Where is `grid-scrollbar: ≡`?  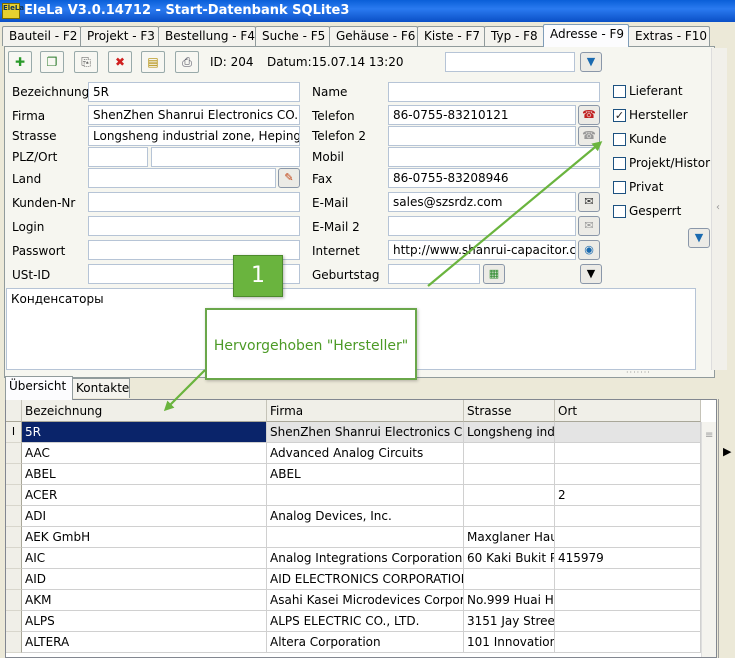 grid-scrollbar: ≡ is located at coordinates (708, 539).